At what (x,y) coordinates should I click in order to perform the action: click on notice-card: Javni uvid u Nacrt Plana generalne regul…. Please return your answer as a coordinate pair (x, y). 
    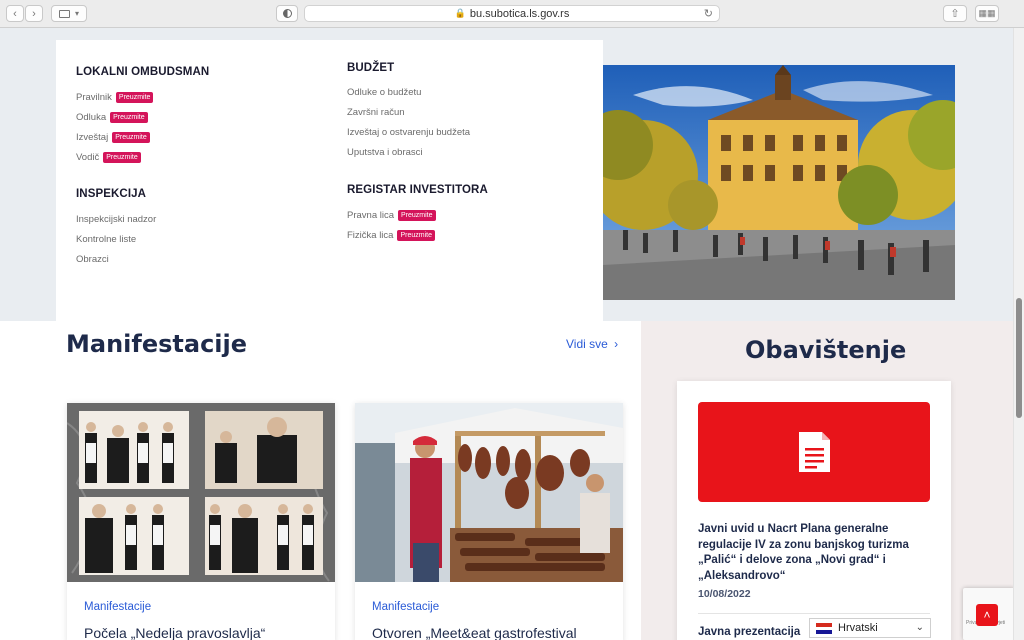
    Looking at the image, I should click on (814, 510).